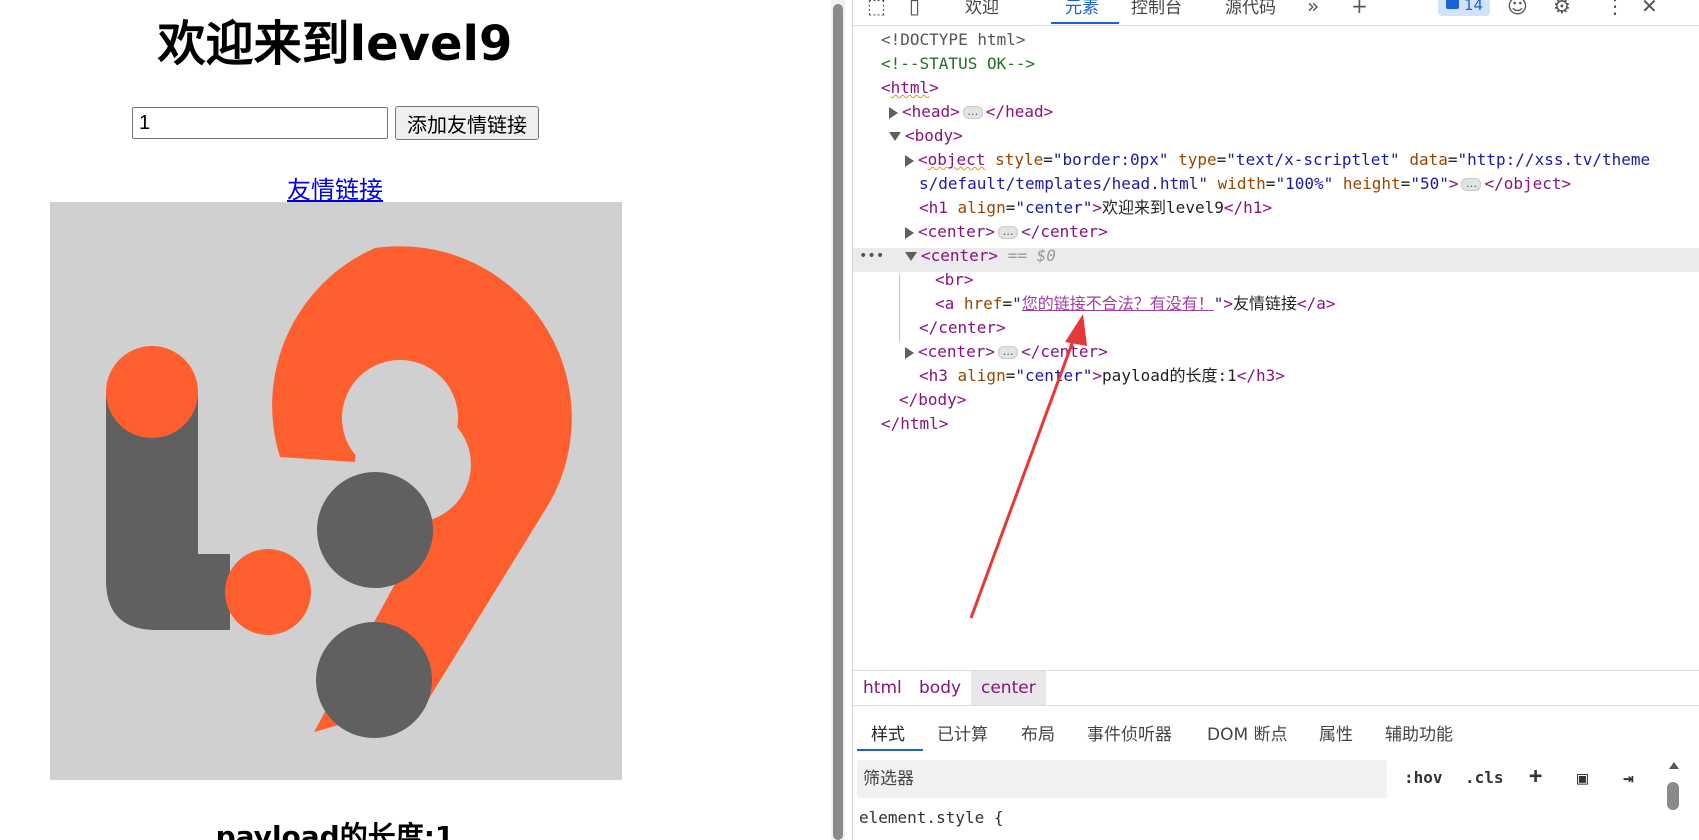 The height and width of the screenshot is (840, 1699). I want to click on tab-sources: 源代码, so click(1250, 9).